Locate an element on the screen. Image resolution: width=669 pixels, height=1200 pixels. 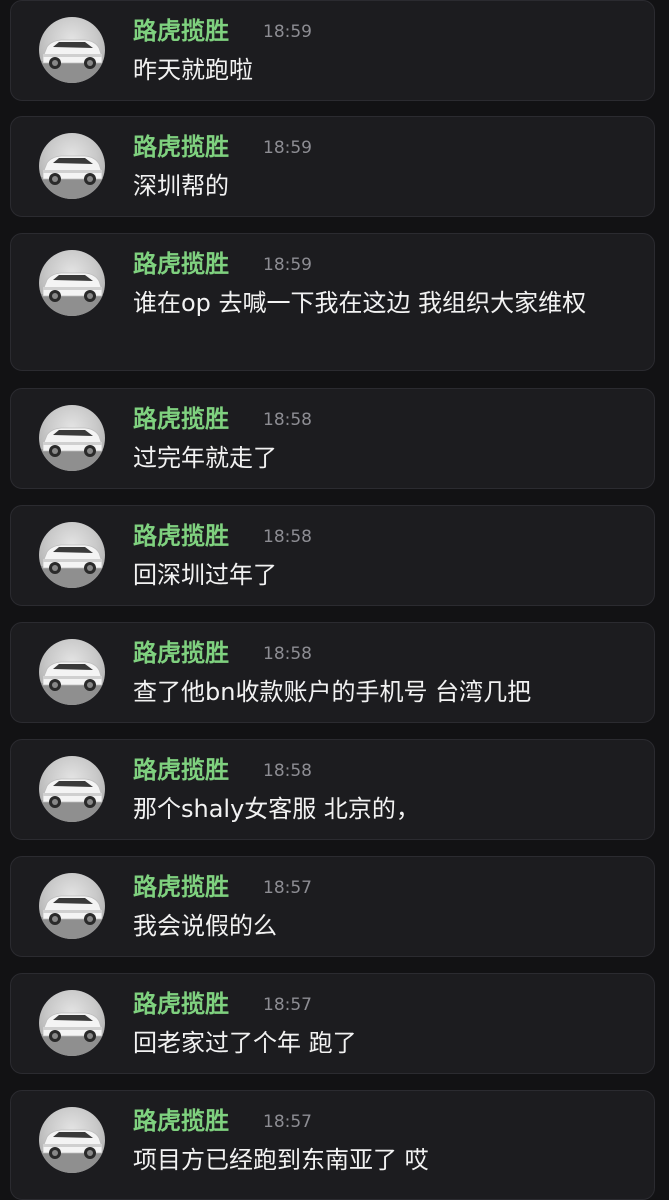
message-text: 回深圳过年了 is located at coordinates (205, 575).